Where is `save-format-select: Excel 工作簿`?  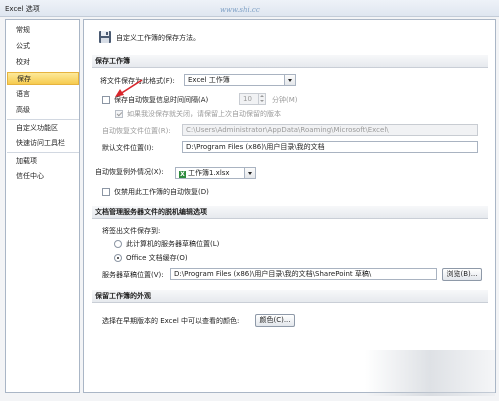
save-format-select: Excel 工作簿 is located at coordinates (240, 80).